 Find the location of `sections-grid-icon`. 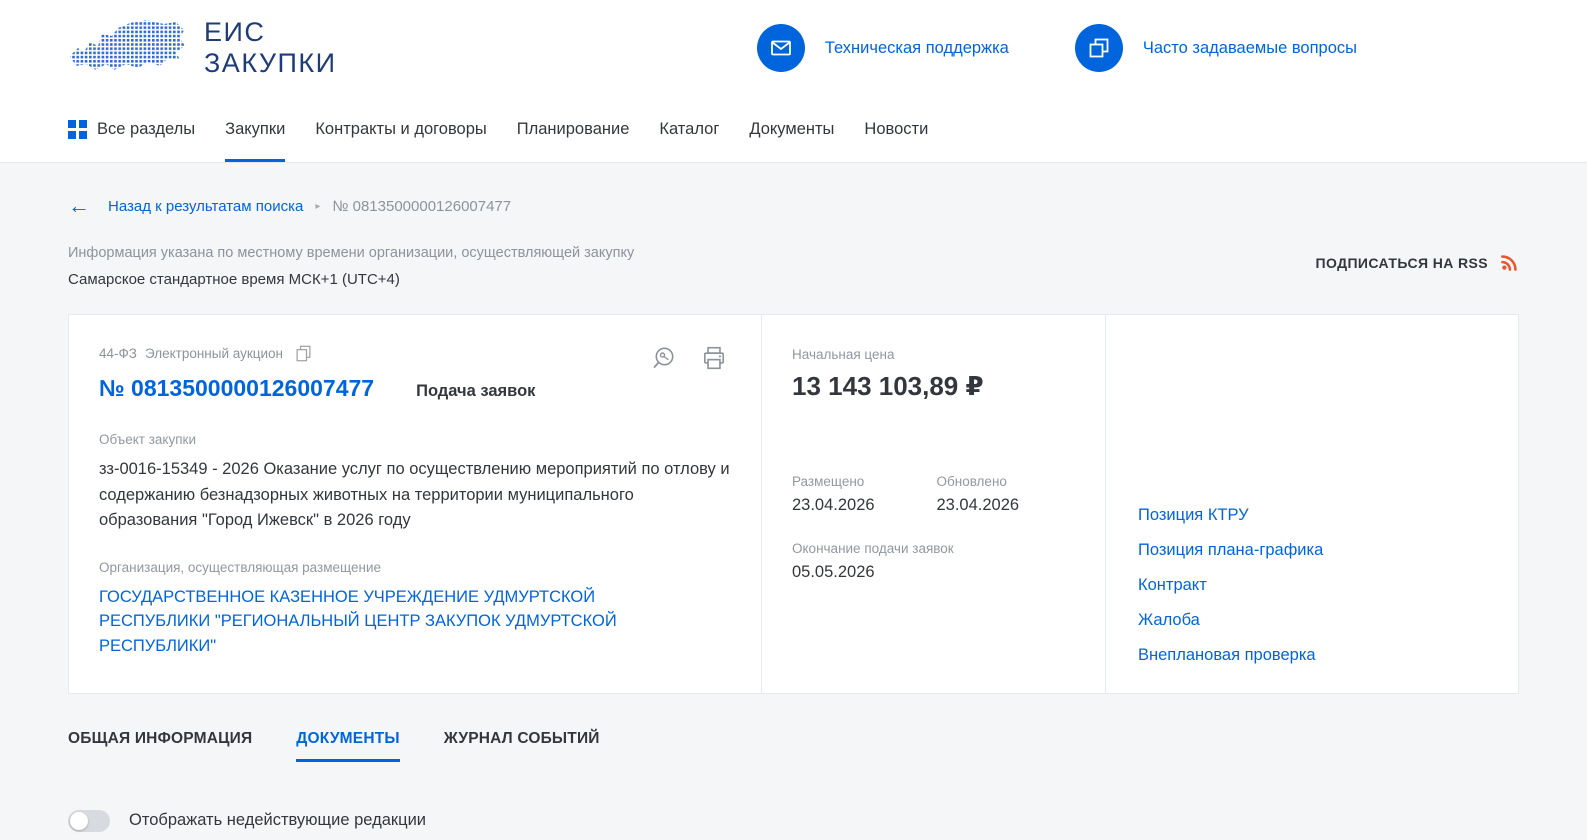

sections-grid-icon is located at coordinates (77, 129).